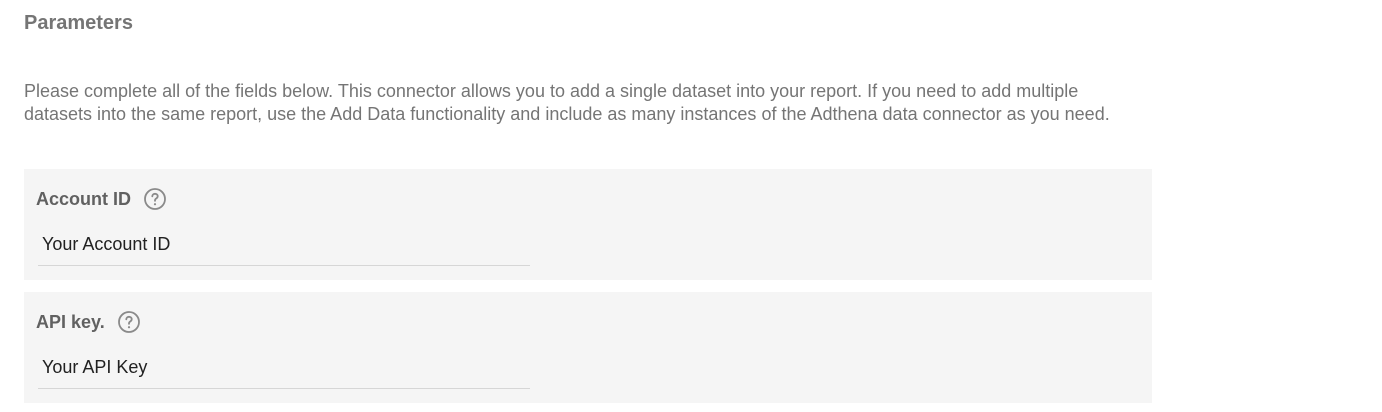 This screenshot has width=1382, height=412. I want to click on section-title: Parameters, so click(78, 23).